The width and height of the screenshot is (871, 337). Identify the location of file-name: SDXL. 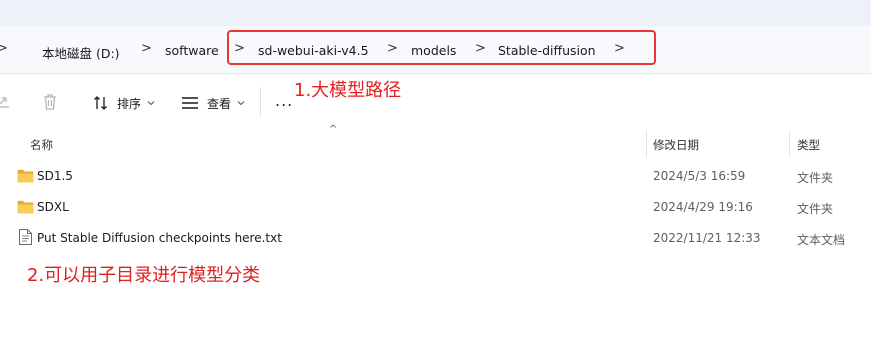
(53, 207).